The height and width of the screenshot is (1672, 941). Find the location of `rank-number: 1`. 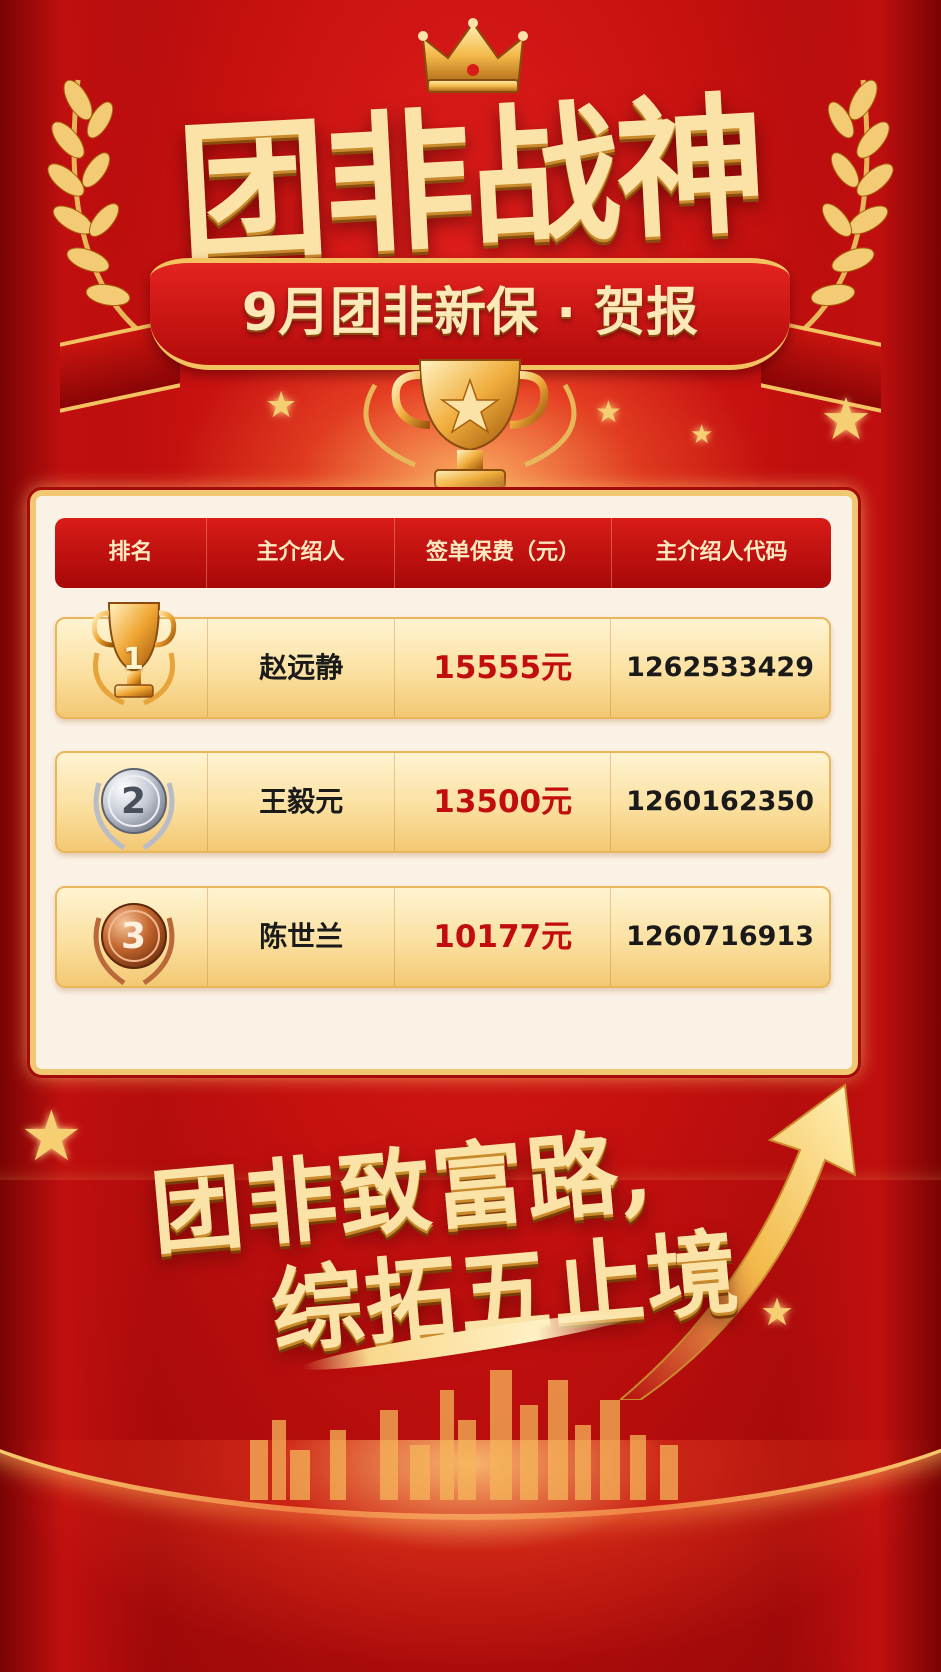

rank-number: 1 is located at coordinates (133, 659).